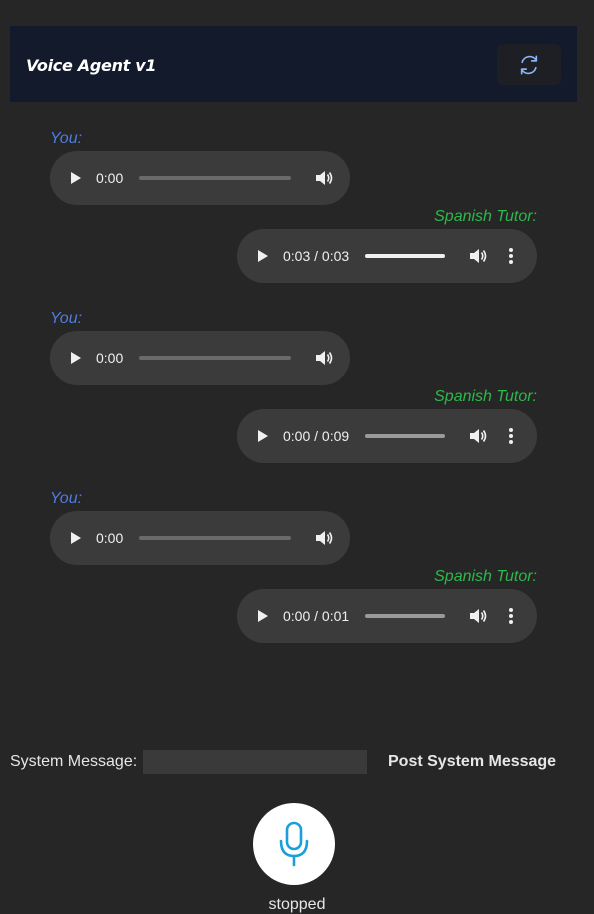  What do you see at coordinates (472, 762) in the screenshot?
I see `post-system-message-button: Post System Message` at bounding box center [472, 762].